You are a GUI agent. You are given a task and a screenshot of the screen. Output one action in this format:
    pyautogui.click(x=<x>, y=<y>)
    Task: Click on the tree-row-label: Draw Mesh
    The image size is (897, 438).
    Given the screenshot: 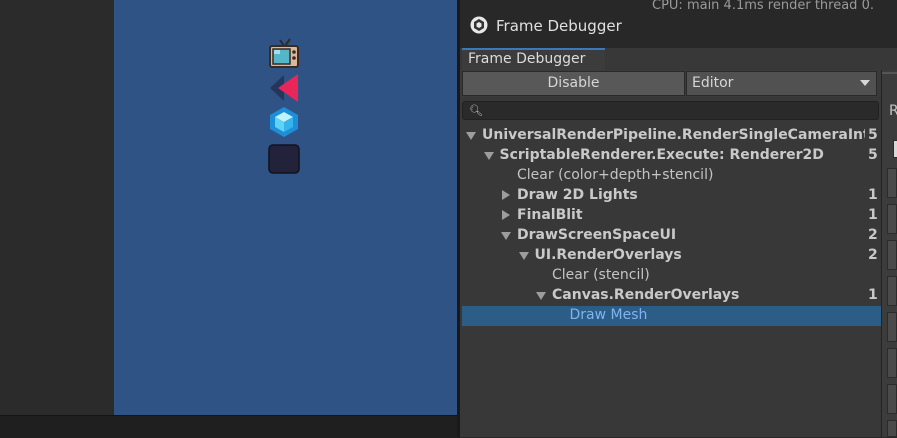 What is the action you would take?
    pyautogui.click(x=608, y=315)
    